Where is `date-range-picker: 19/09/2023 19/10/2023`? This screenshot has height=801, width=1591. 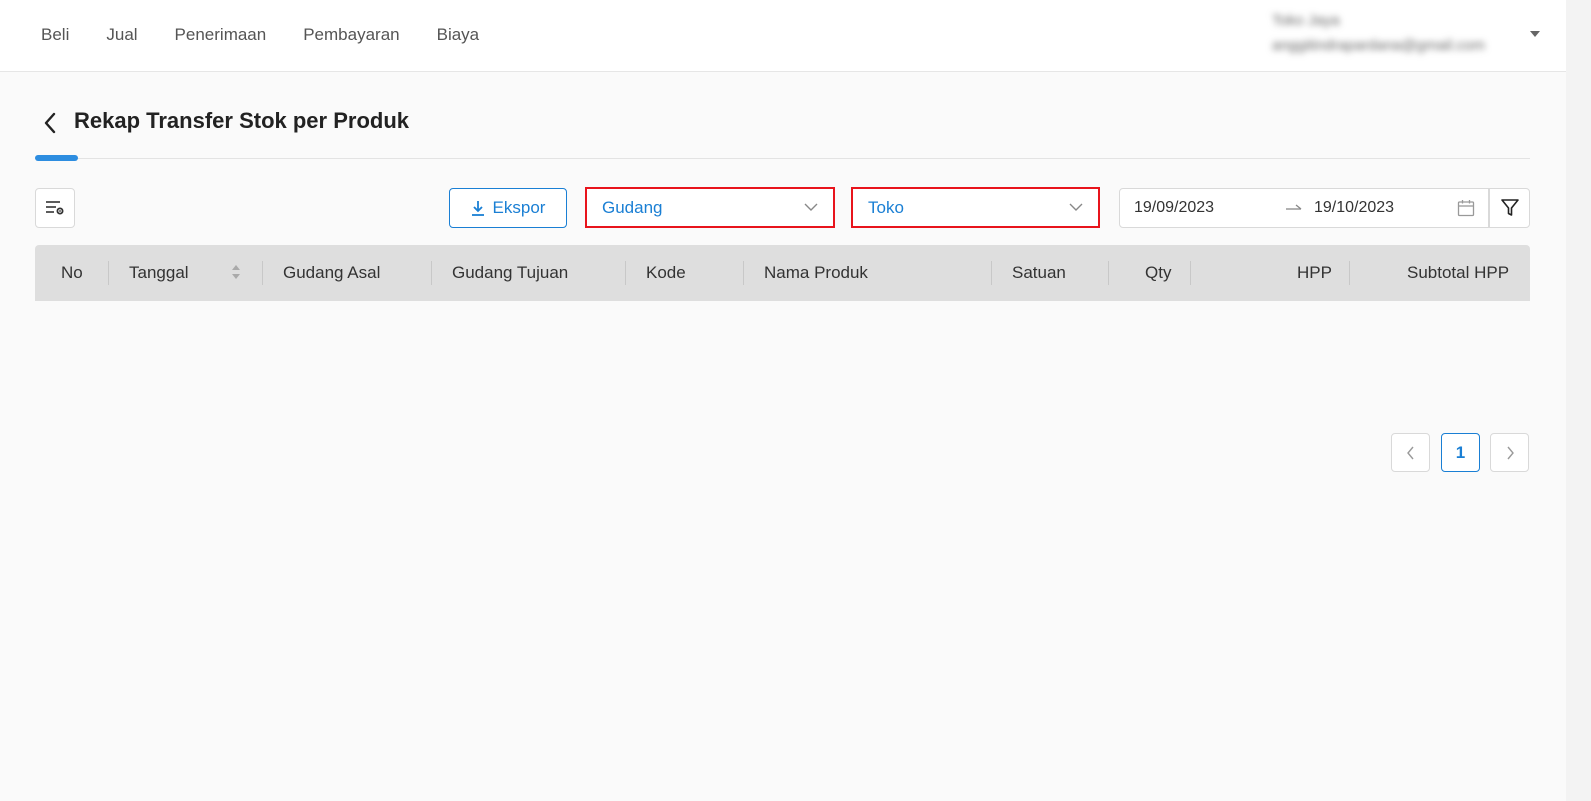
date-range-picker: 19/09/2023 19/10/2023 is located at coordinates (1304, 208).